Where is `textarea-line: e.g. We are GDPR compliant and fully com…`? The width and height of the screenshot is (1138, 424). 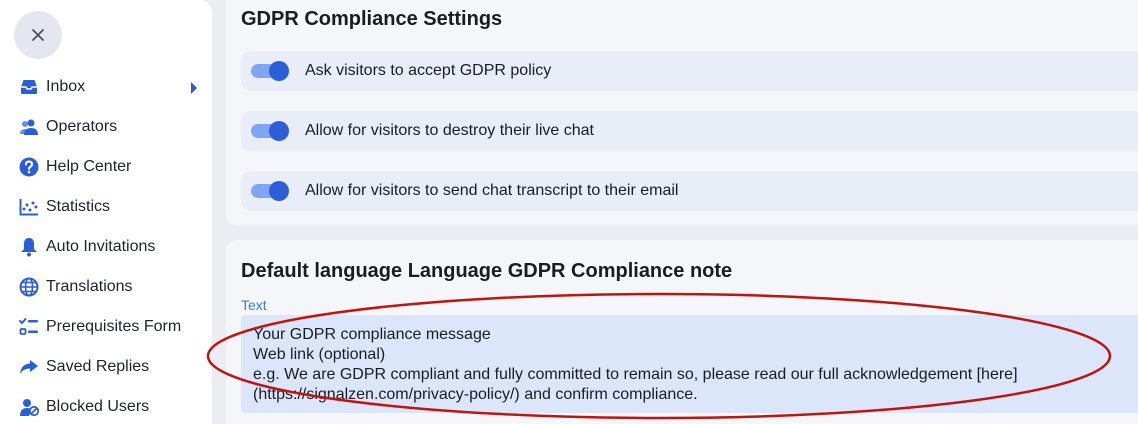 textarea-line: e.g. We are GDPR compliant and fully com… is located at coordinates (635, 374).